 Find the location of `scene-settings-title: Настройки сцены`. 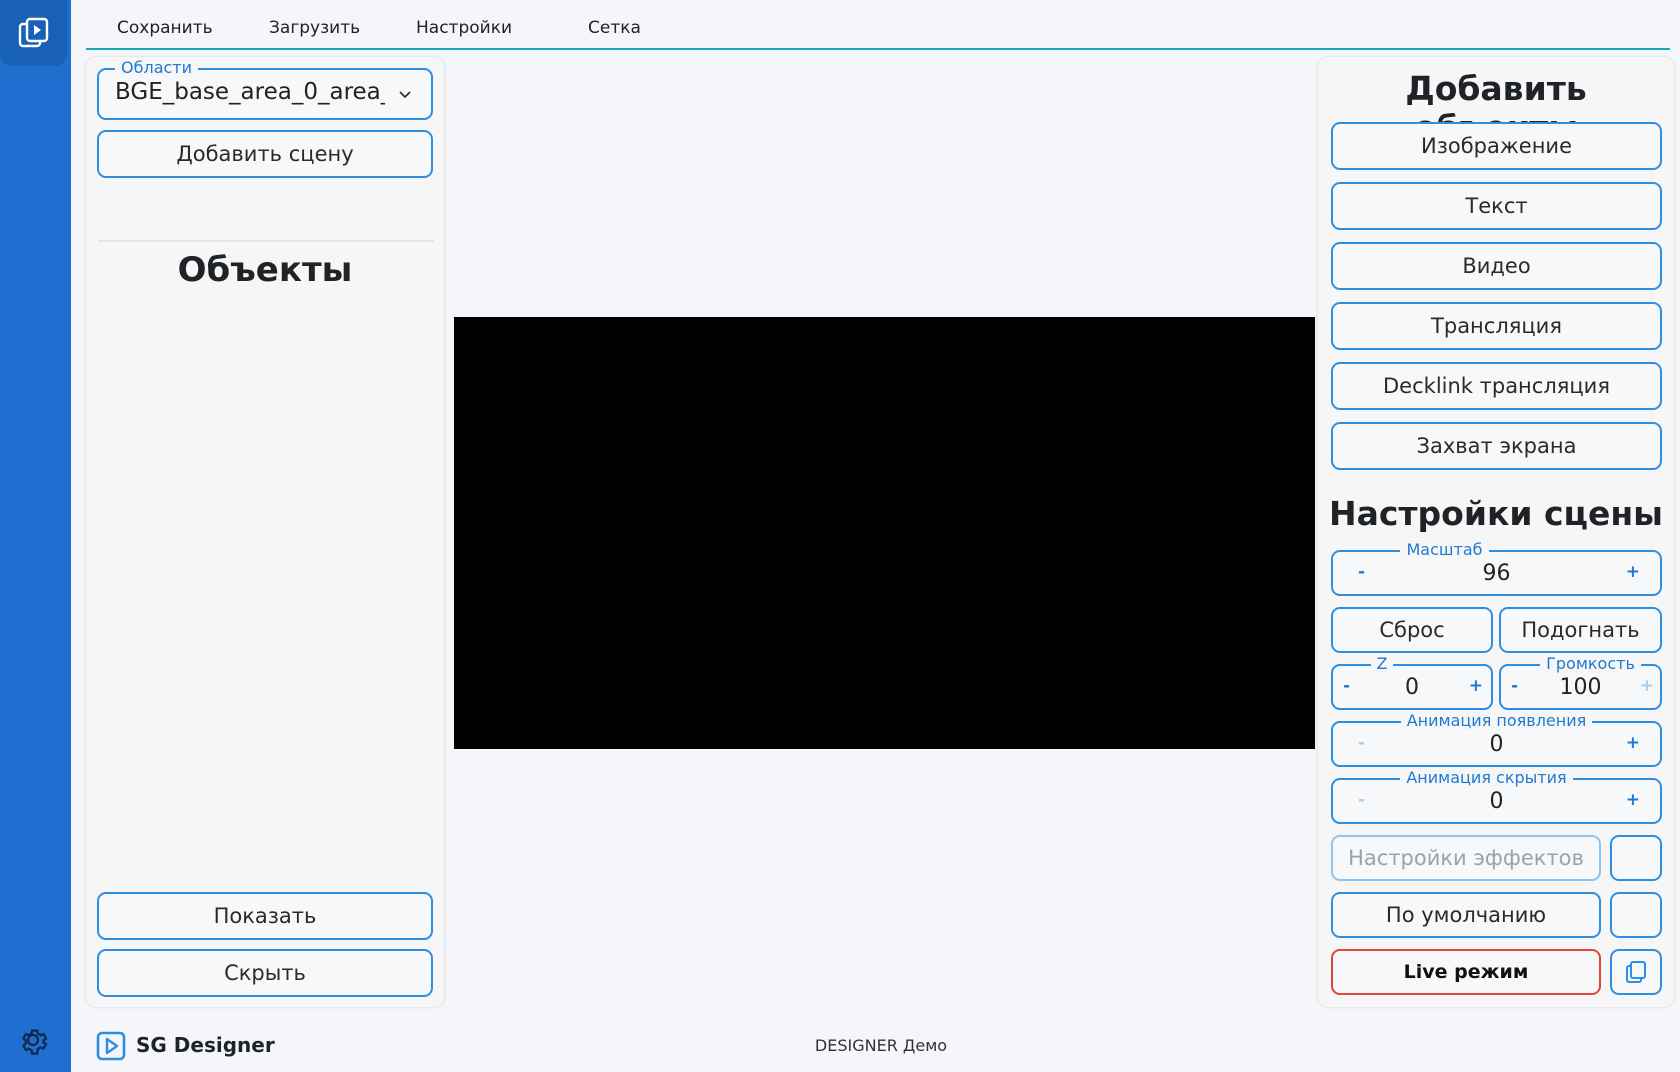

scene-settings-title: Настройки сцены is located at coordinates (1496, 513).